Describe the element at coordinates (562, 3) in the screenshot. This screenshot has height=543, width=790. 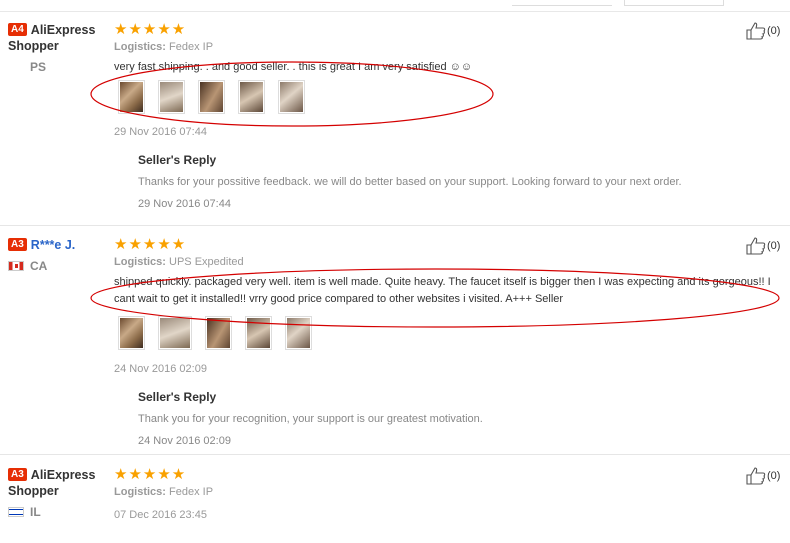
I see `sort-tab-line` at that location.